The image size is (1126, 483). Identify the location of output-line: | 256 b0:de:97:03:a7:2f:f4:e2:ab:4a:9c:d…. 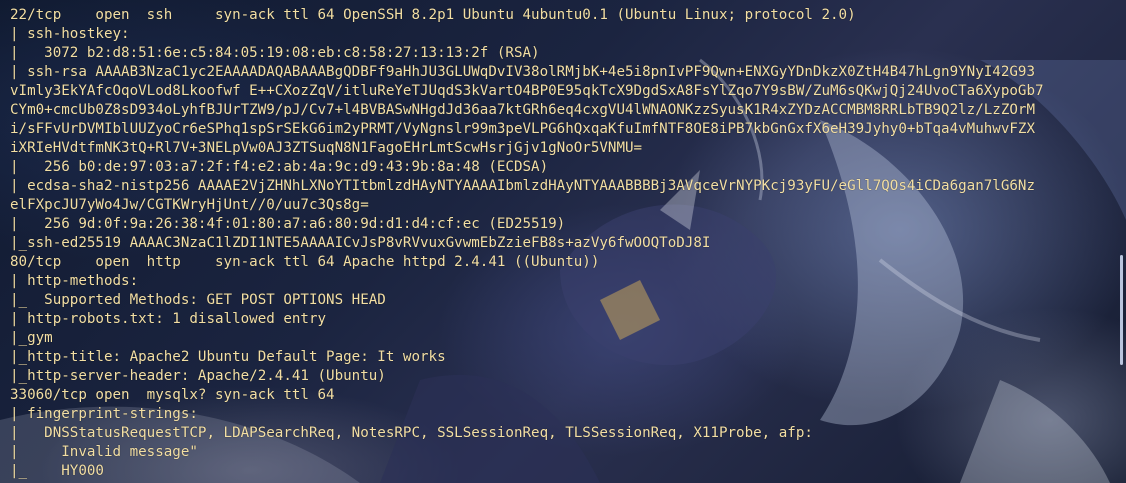
(279, 167).